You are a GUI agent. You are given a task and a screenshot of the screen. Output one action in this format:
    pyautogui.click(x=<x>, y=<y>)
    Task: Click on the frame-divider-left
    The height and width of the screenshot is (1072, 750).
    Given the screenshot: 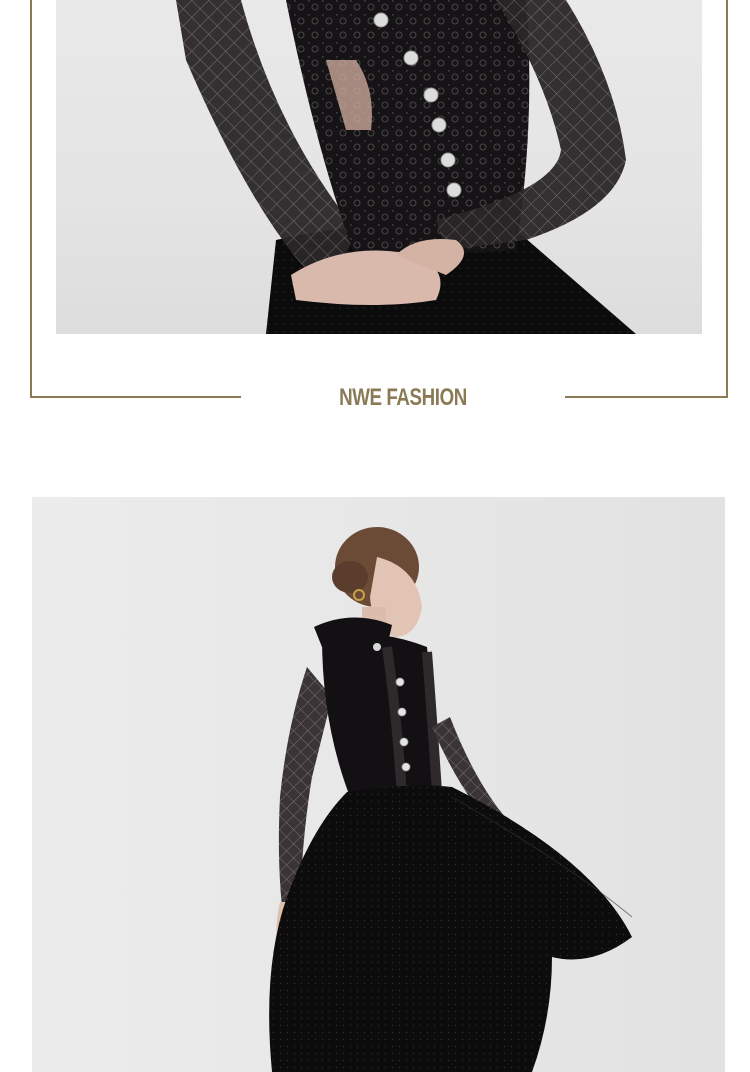 What is the action you would take?
    pyautogui.click(x=135, y=397)
    